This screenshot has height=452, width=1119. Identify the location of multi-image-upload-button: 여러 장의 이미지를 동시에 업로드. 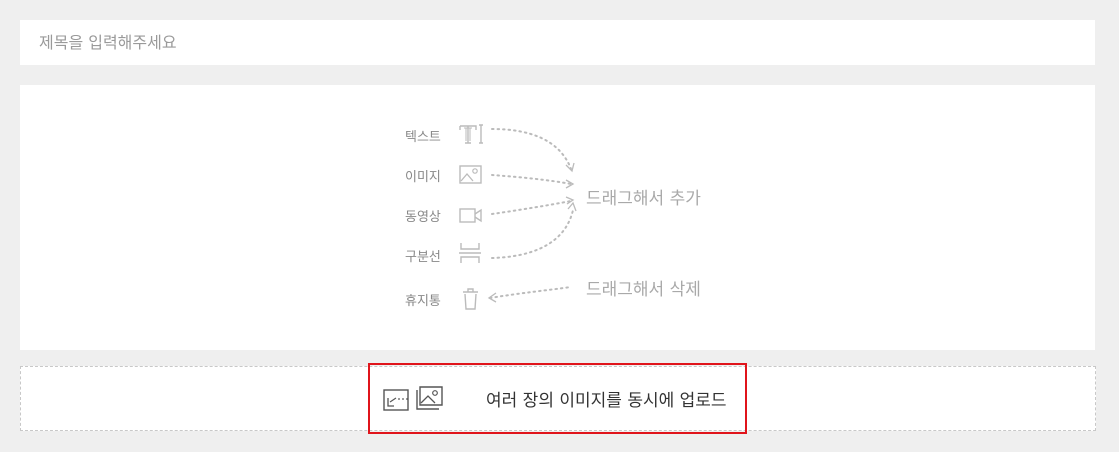
(557, 398).